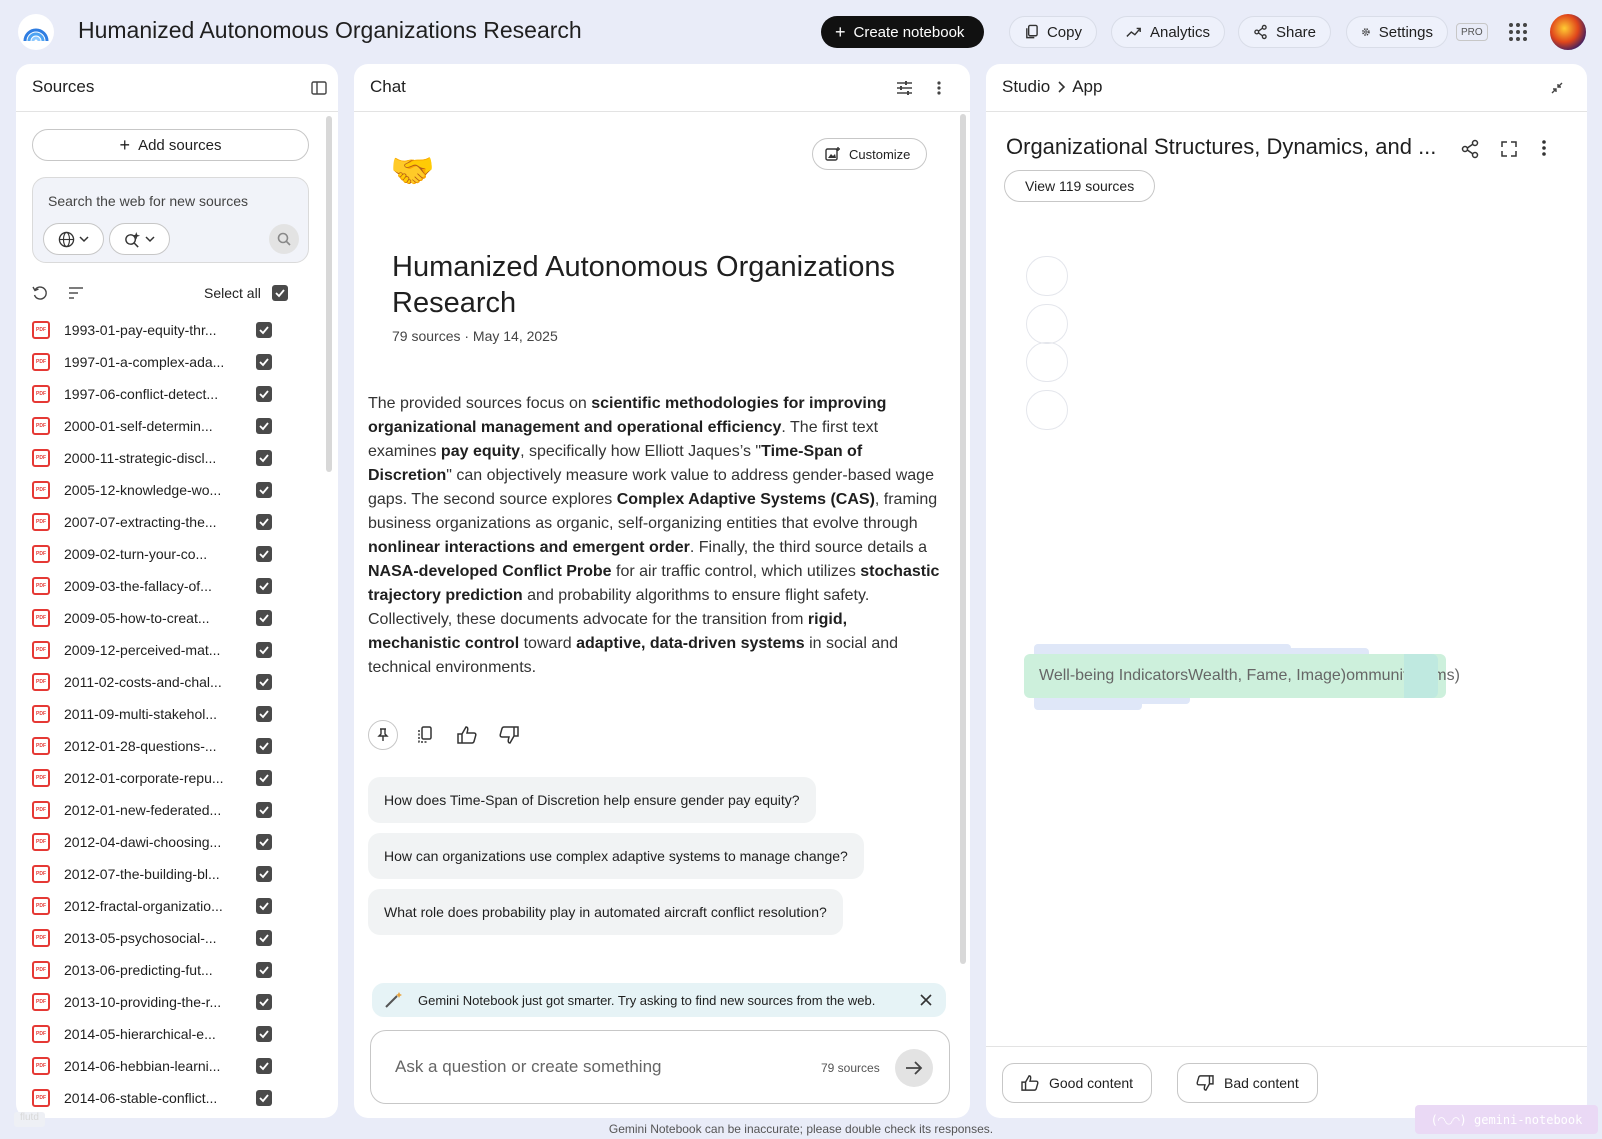 The height and width of the screenshot is (1139, 1602). Describe the element at coordinates (40, 293) in the screenshot. I see `refresh-icon` at that location.